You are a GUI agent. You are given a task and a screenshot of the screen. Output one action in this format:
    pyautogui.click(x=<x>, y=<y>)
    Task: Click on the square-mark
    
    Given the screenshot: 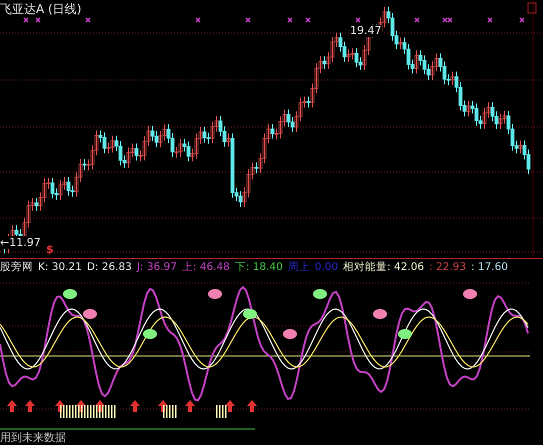 What is the action you would take?
    pyautogui.click(x=532, y=8)
    